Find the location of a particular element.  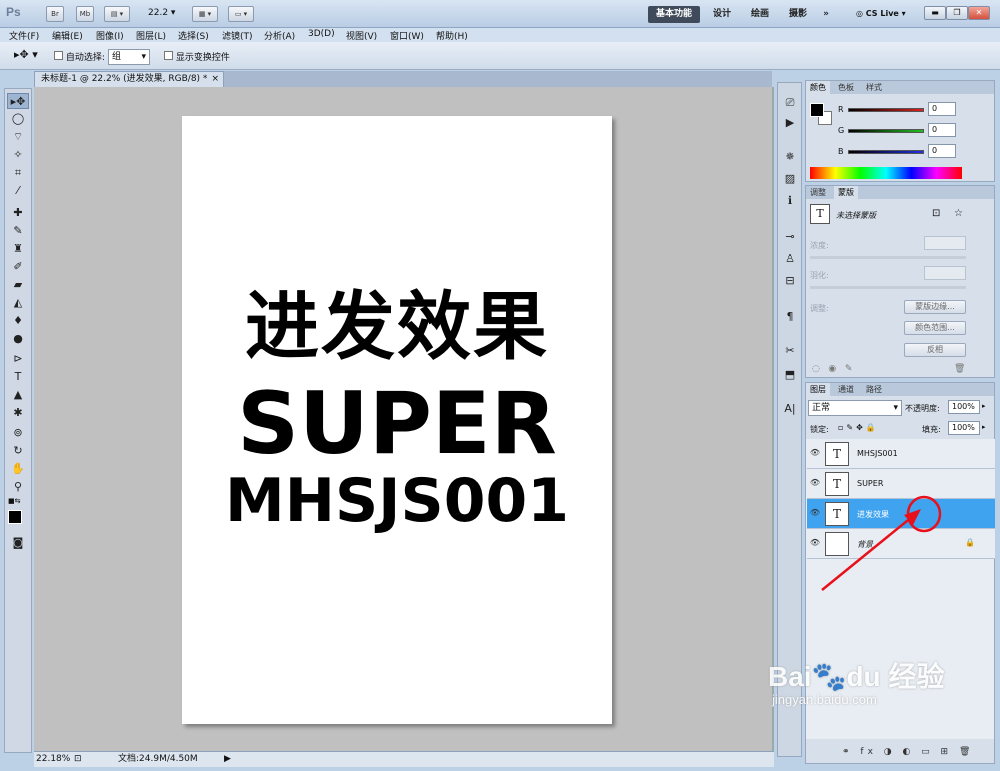

menu-view: 视图(V) is located at coordinates (361, 35).